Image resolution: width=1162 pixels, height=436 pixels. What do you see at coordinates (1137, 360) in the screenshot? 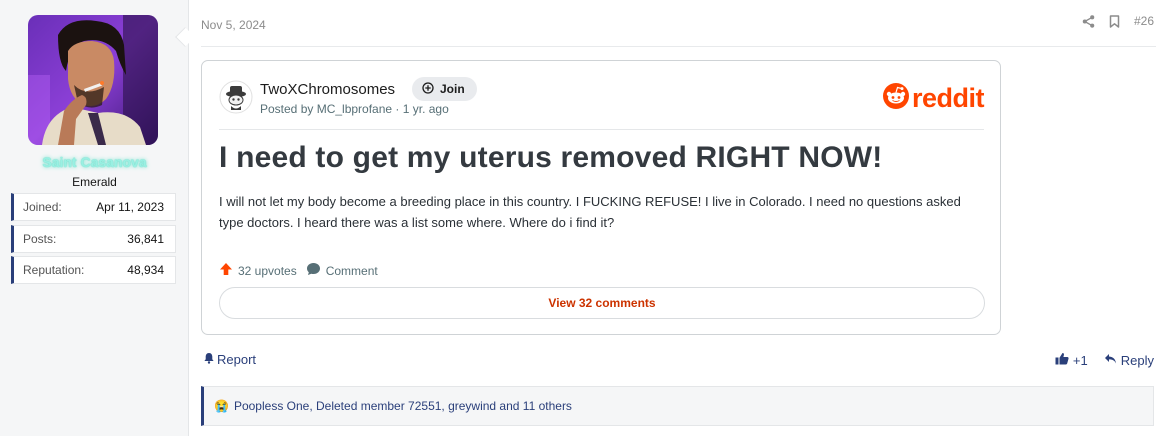
I see `reply-label: Reply` at bounding box center [1137, 360].